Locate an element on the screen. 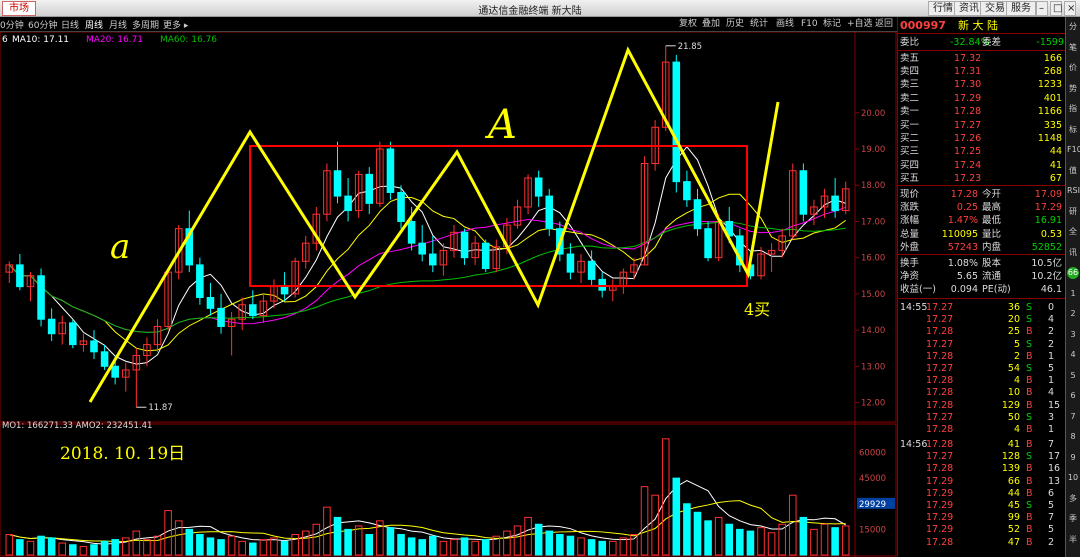  back-button: 返回 is located at coordinates (884, 24).